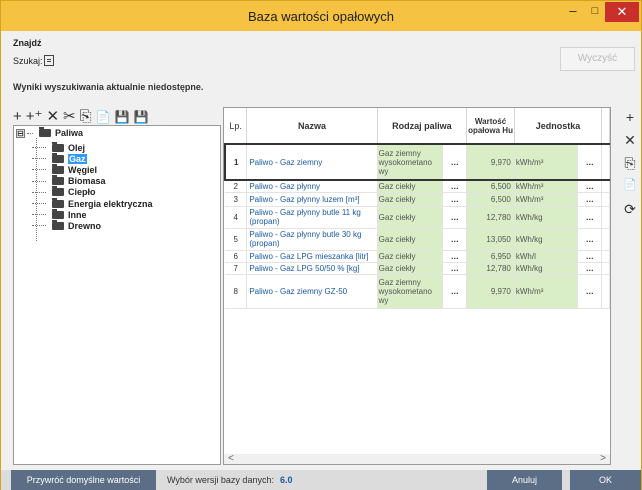  What do you see at coordinates (92, 225) in the screenshot?
I see `tree-item-drewno: Drewno` at bounding box center [92, 225].